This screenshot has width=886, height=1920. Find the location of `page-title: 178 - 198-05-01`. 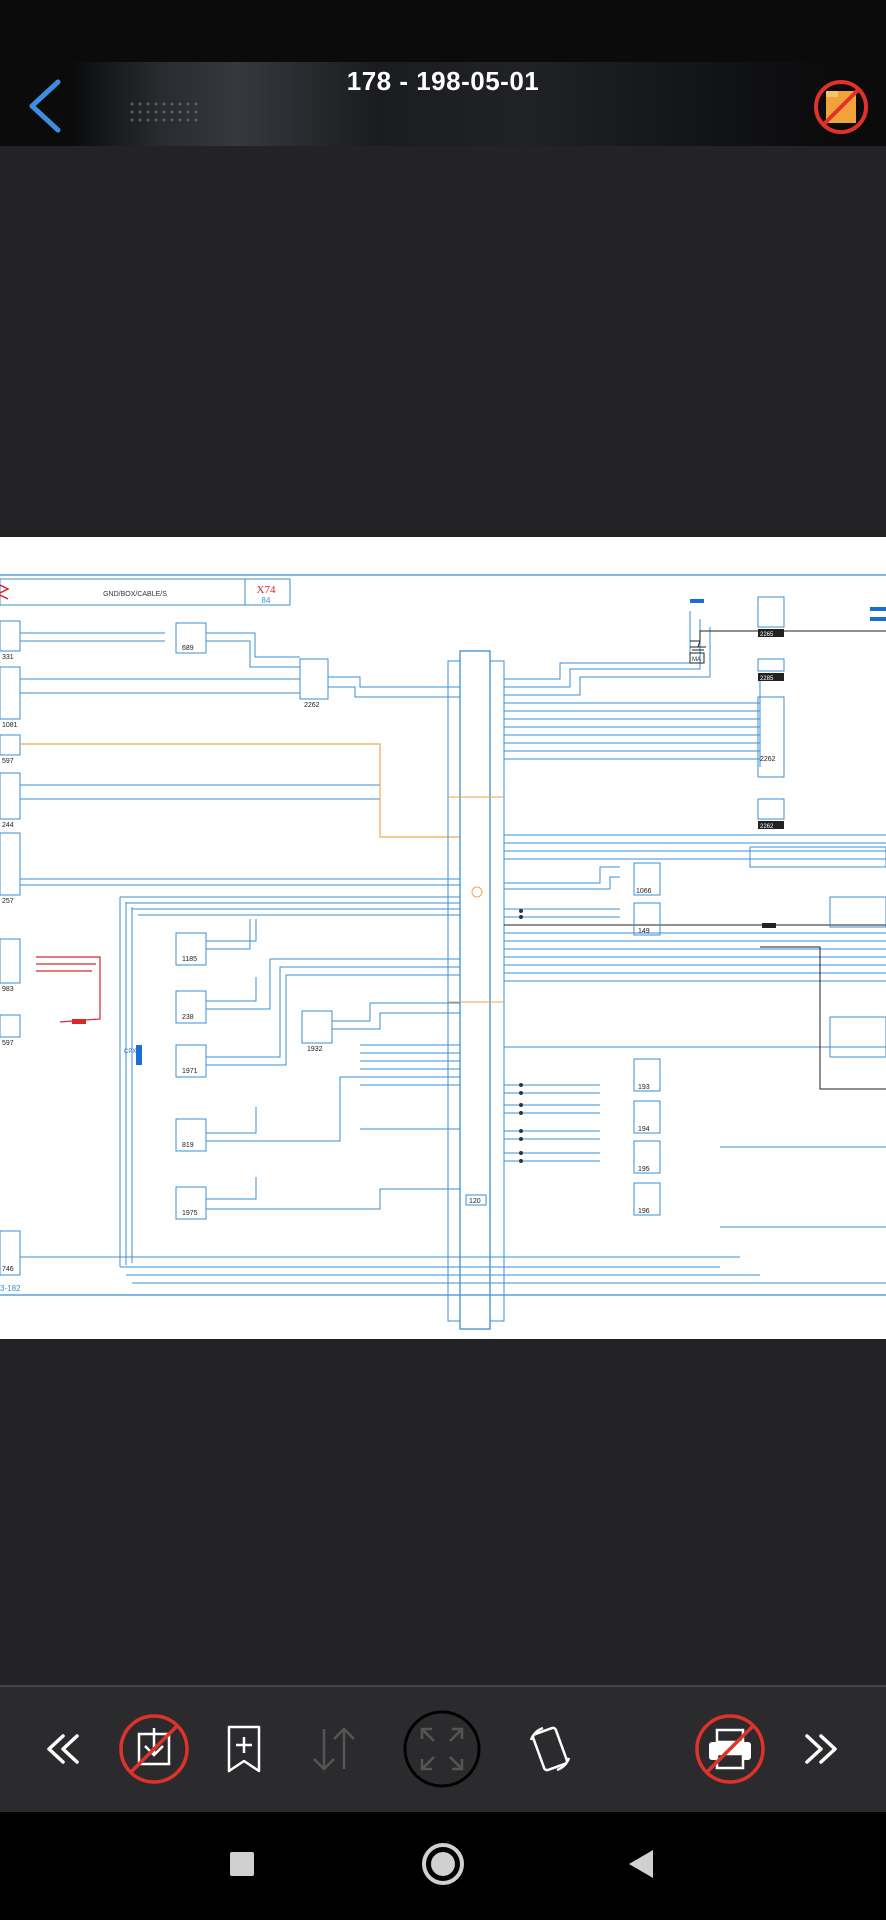

page-title: 178 - 198-05-01 is located at coordinates (443, 81).